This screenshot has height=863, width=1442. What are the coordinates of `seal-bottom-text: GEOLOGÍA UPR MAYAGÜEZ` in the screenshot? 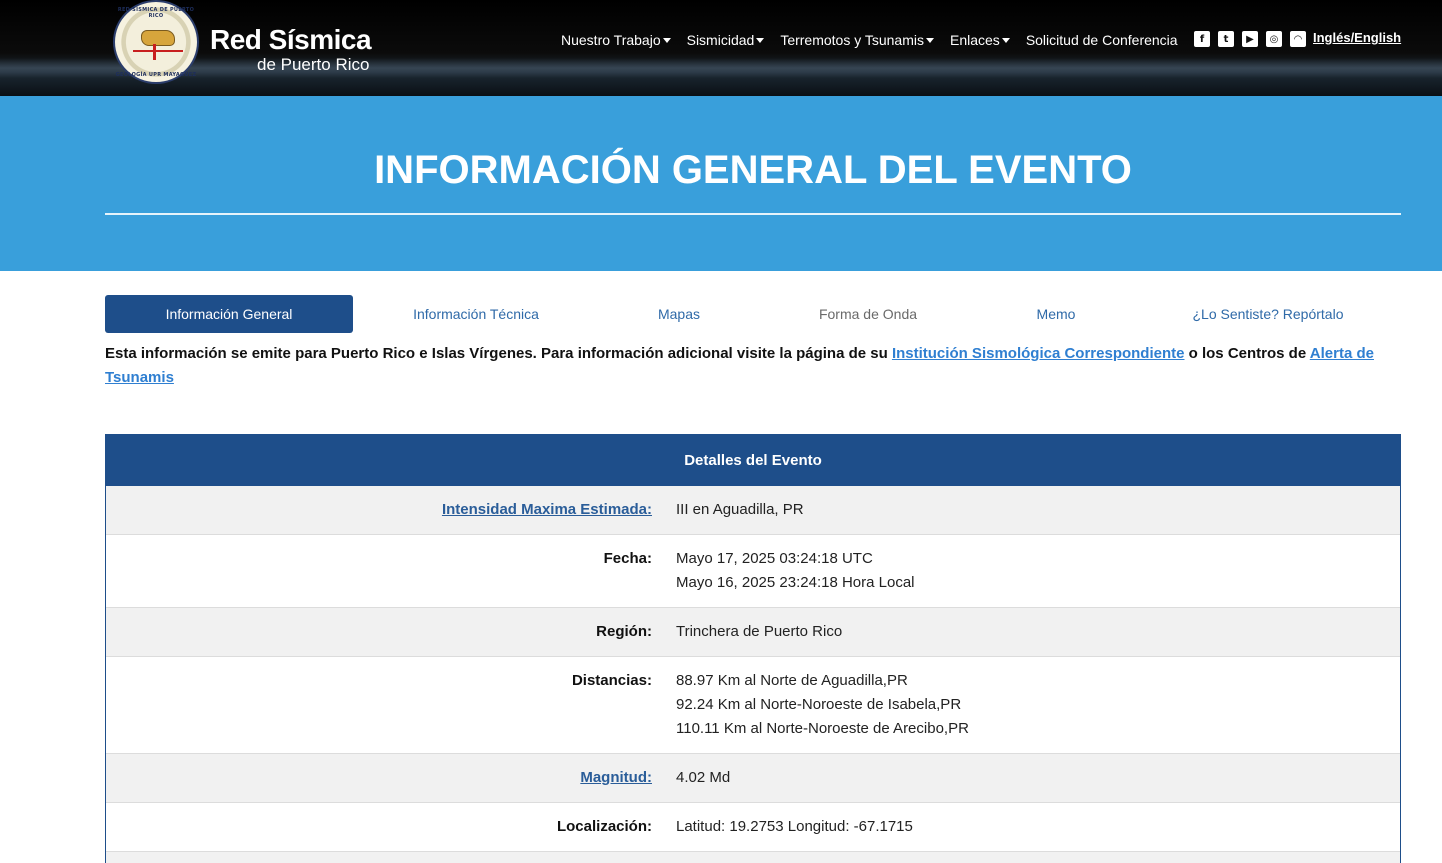 It's located at (156, 75).